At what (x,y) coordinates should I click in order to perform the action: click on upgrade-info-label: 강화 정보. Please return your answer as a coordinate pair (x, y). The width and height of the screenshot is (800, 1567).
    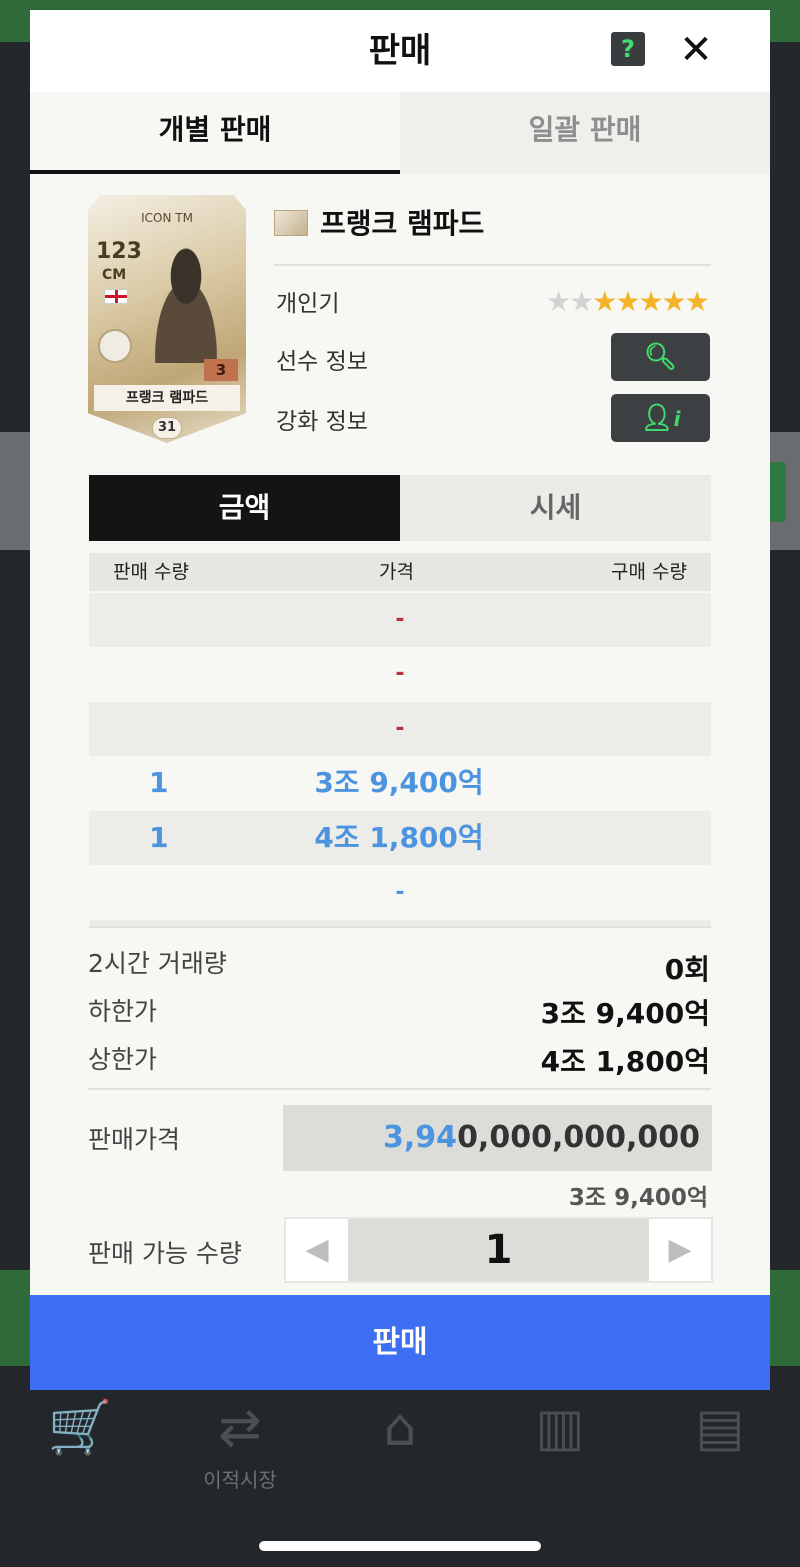
    Looking at the image, I should click on (322, 422).